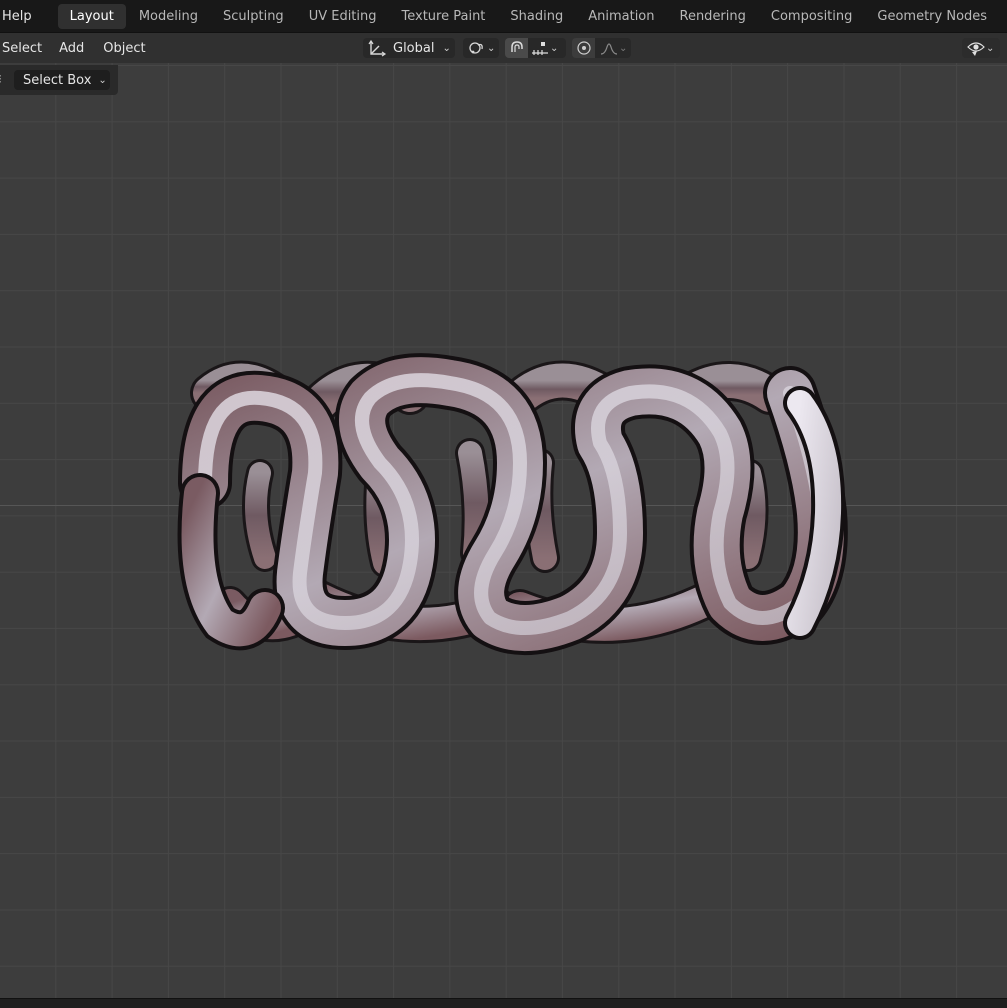  I want to click on object-visibility-dropdown: ⌄, so click(981, 48).